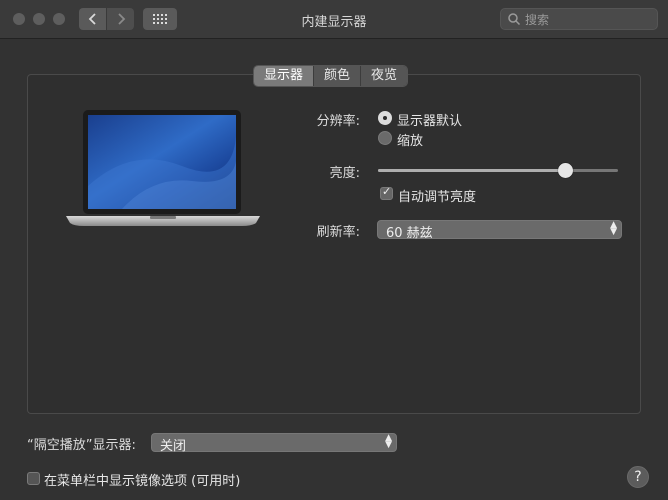 Image resolution: width=668 pixels, height=500 pixels. What do you see at coordinates (142, 481) in the screenshot?
I see `mirror-options-label: 在菜单栏中显示镜像选项 (可用时)` at bounding box center [142, 481].